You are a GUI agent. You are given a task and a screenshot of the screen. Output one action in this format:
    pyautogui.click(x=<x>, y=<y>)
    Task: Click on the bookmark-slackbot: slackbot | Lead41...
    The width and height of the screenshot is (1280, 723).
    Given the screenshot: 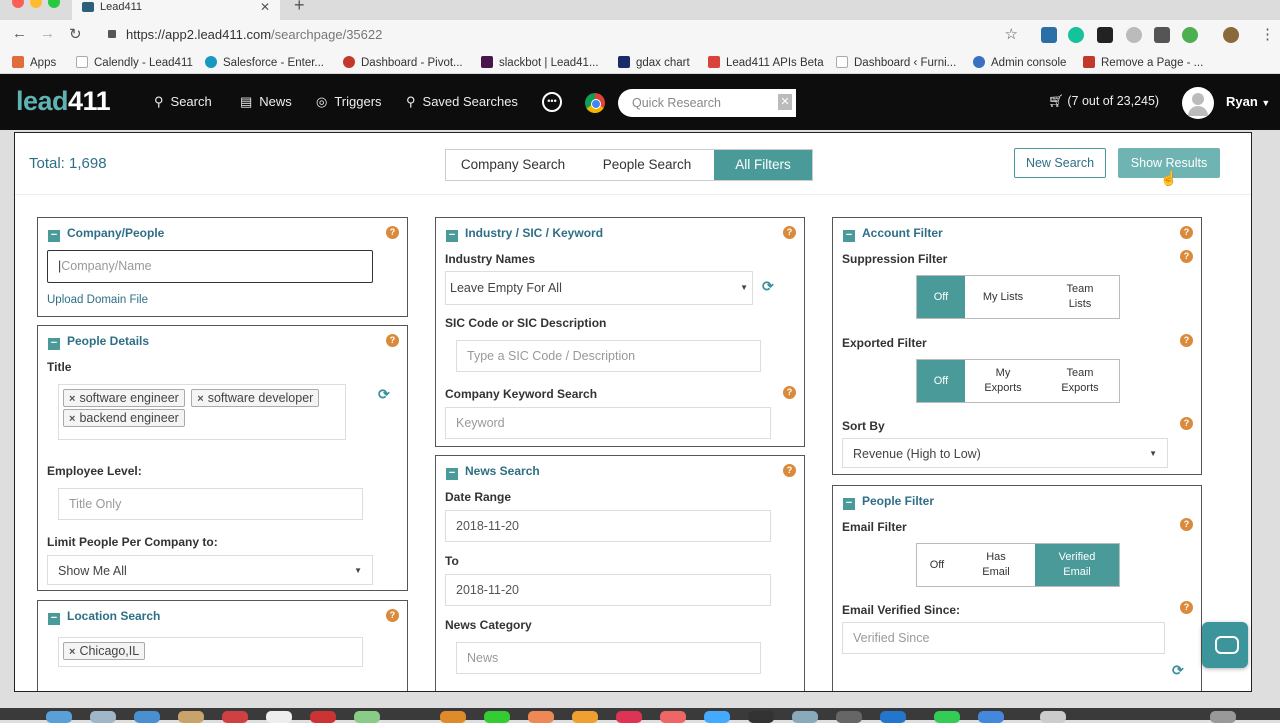 What is the action you would take?
    pyautogui.click(x=540, y=62)
    